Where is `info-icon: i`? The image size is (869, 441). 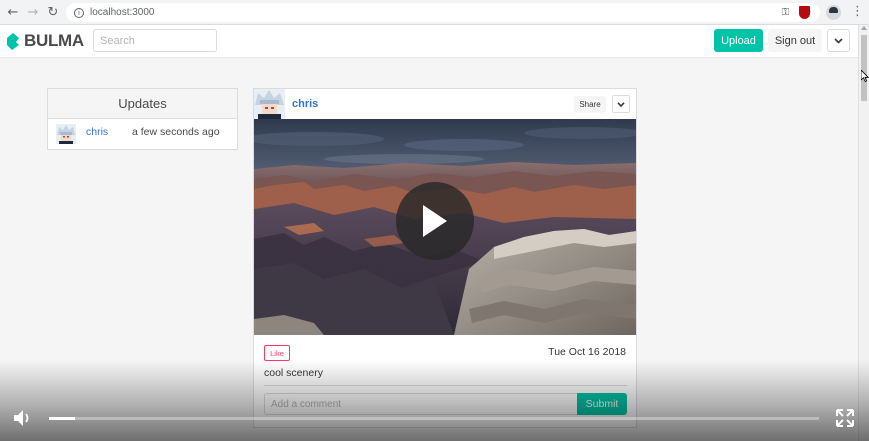
info-icon: i is located at coordinates (79, 12).